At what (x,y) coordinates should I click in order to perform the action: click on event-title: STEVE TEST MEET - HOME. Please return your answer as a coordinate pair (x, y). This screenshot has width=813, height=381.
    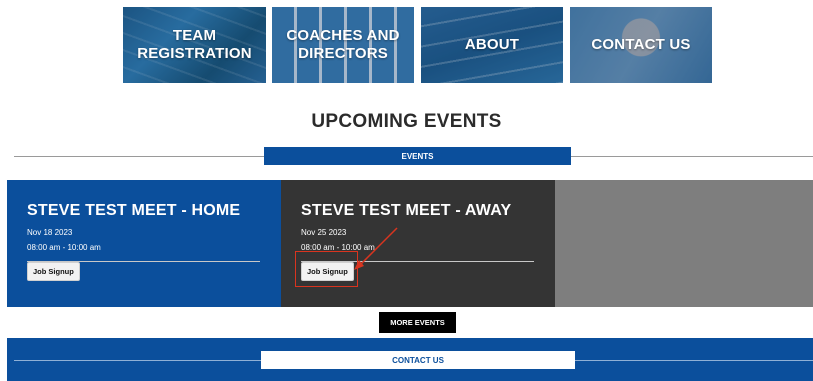
    Looking at the image, I should click on (144, 211).